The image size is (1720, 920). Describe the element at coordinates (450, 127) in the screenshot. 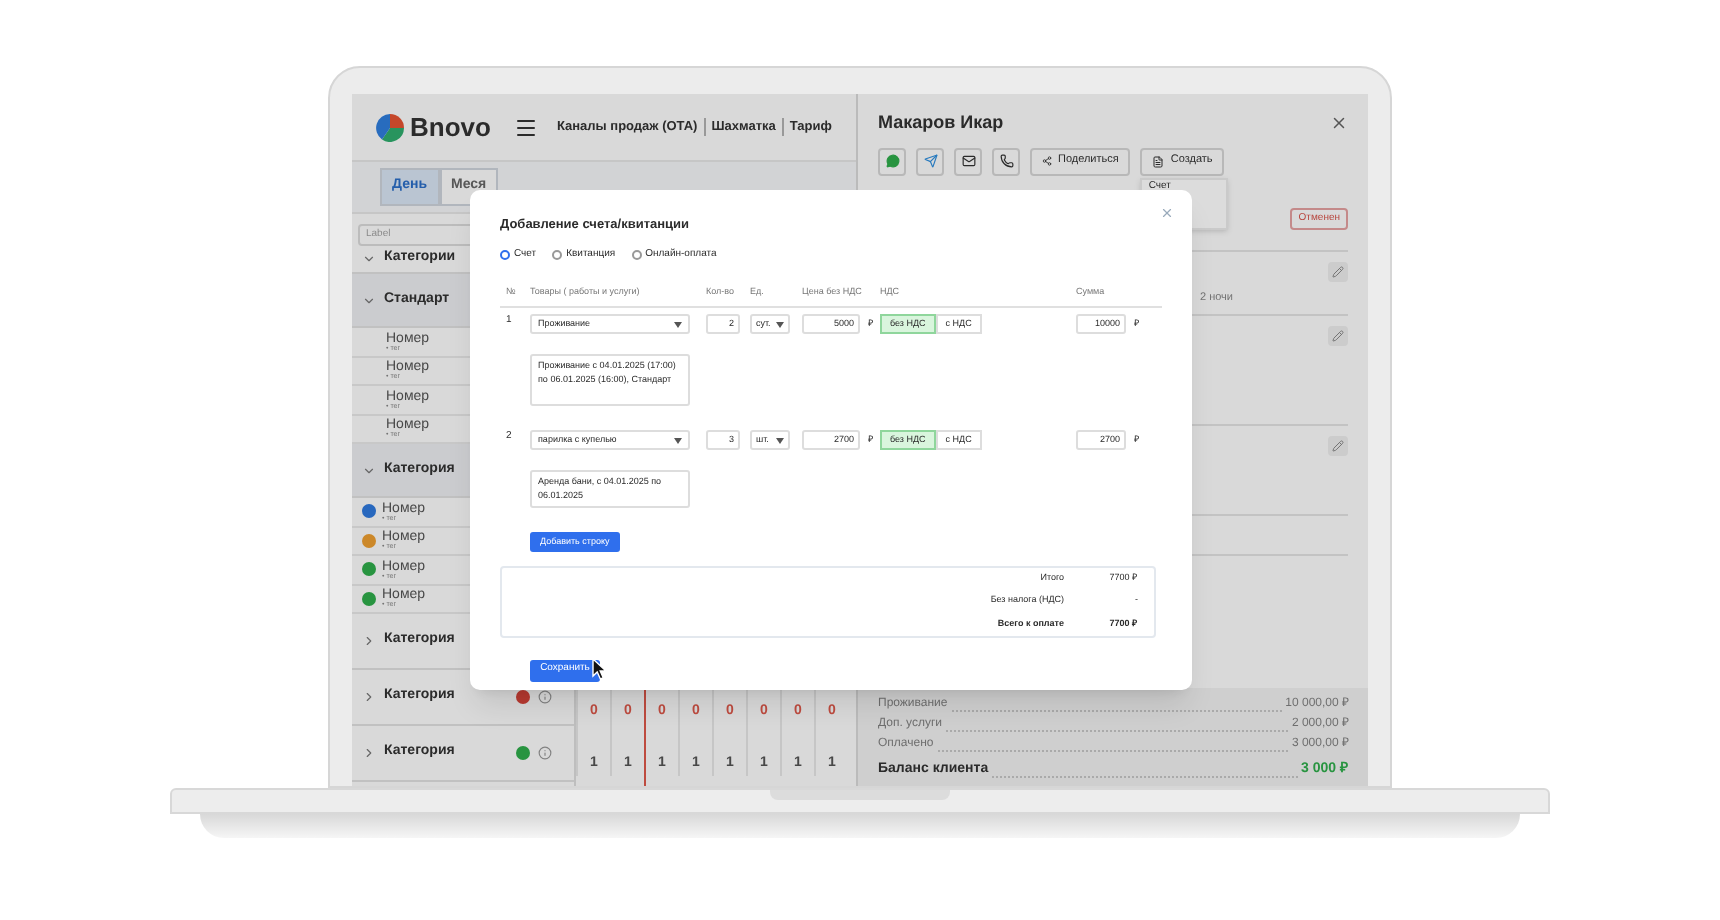

I see `logo-text: Bnovo` at that location.